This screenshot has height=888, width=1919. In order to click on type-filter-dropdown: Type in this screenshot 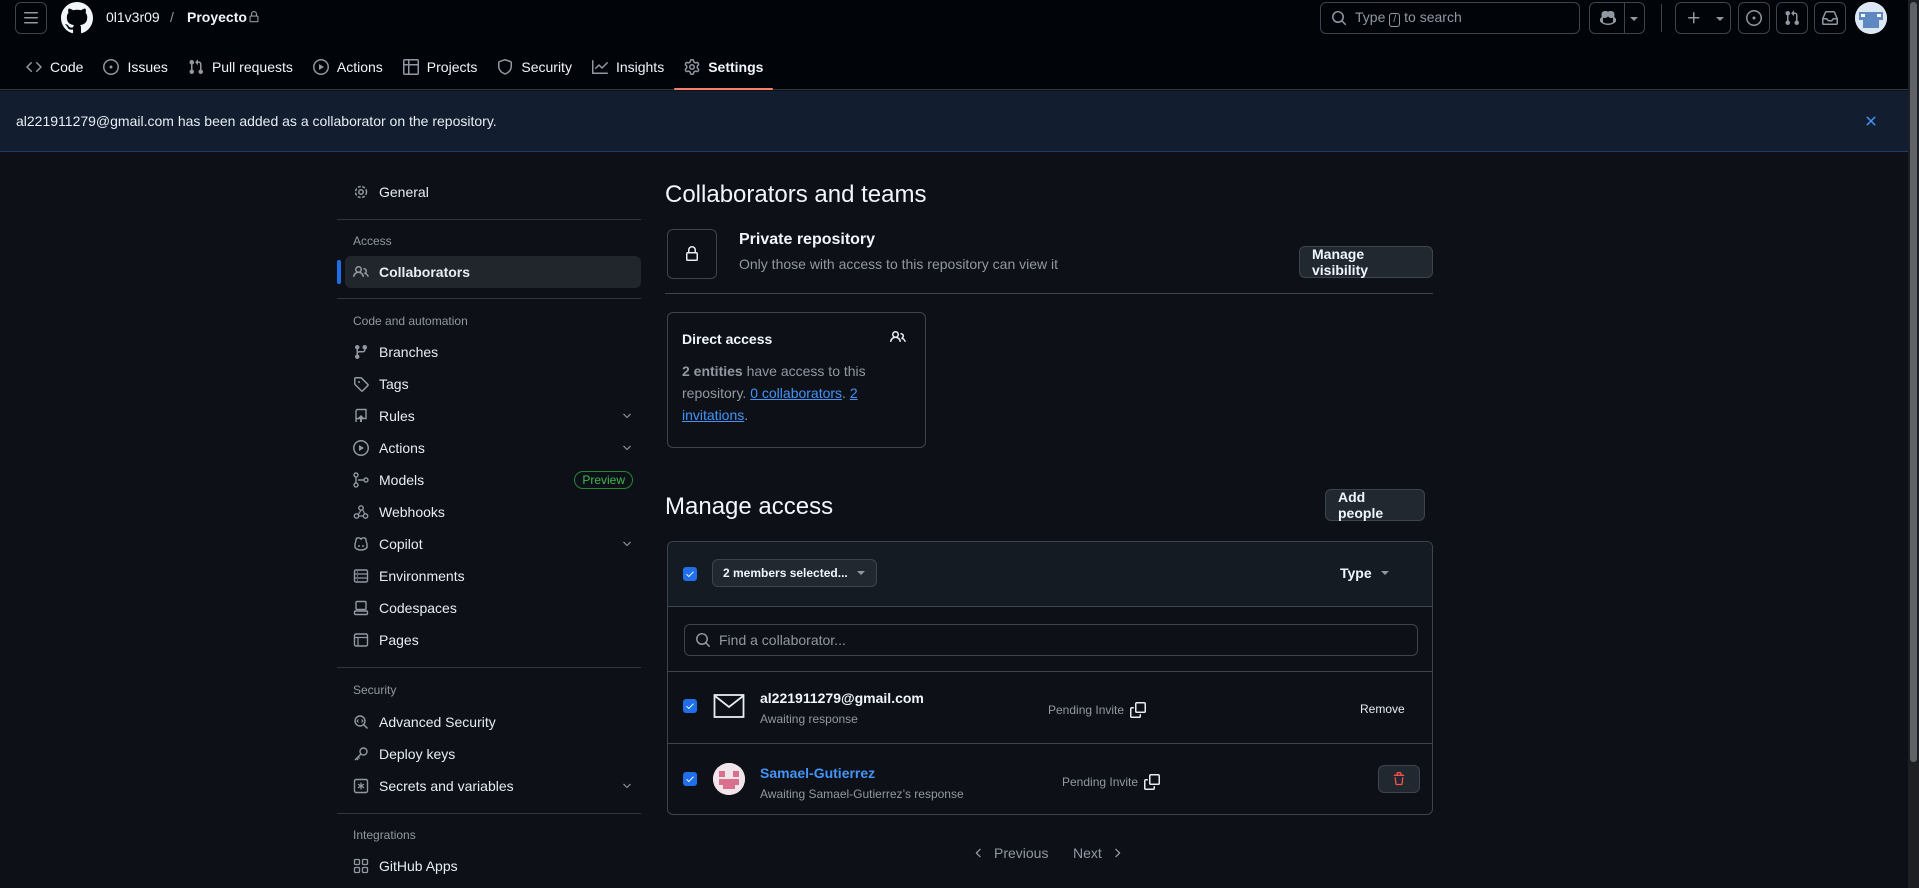, I will do `click(1365, 573)`.